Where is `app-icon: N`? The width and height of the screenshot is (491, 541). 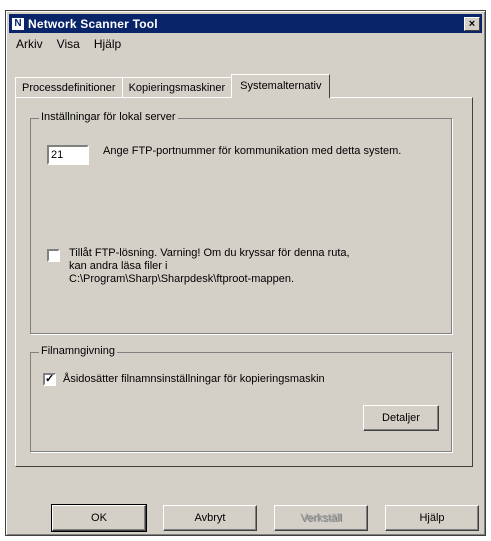
app-icon: N is located at coordinates (18, 23).